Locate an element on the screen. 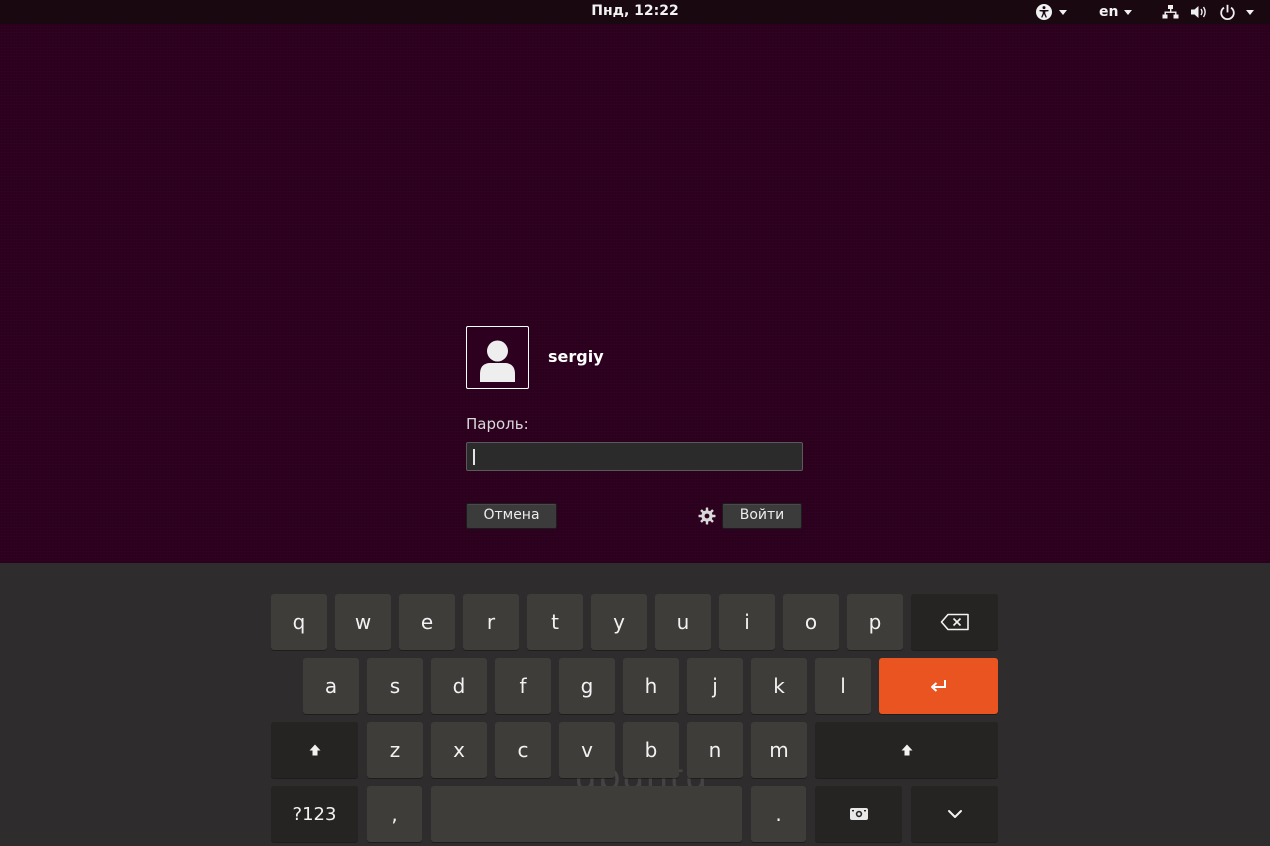  network-menu is located at coordinates (1170, 12).